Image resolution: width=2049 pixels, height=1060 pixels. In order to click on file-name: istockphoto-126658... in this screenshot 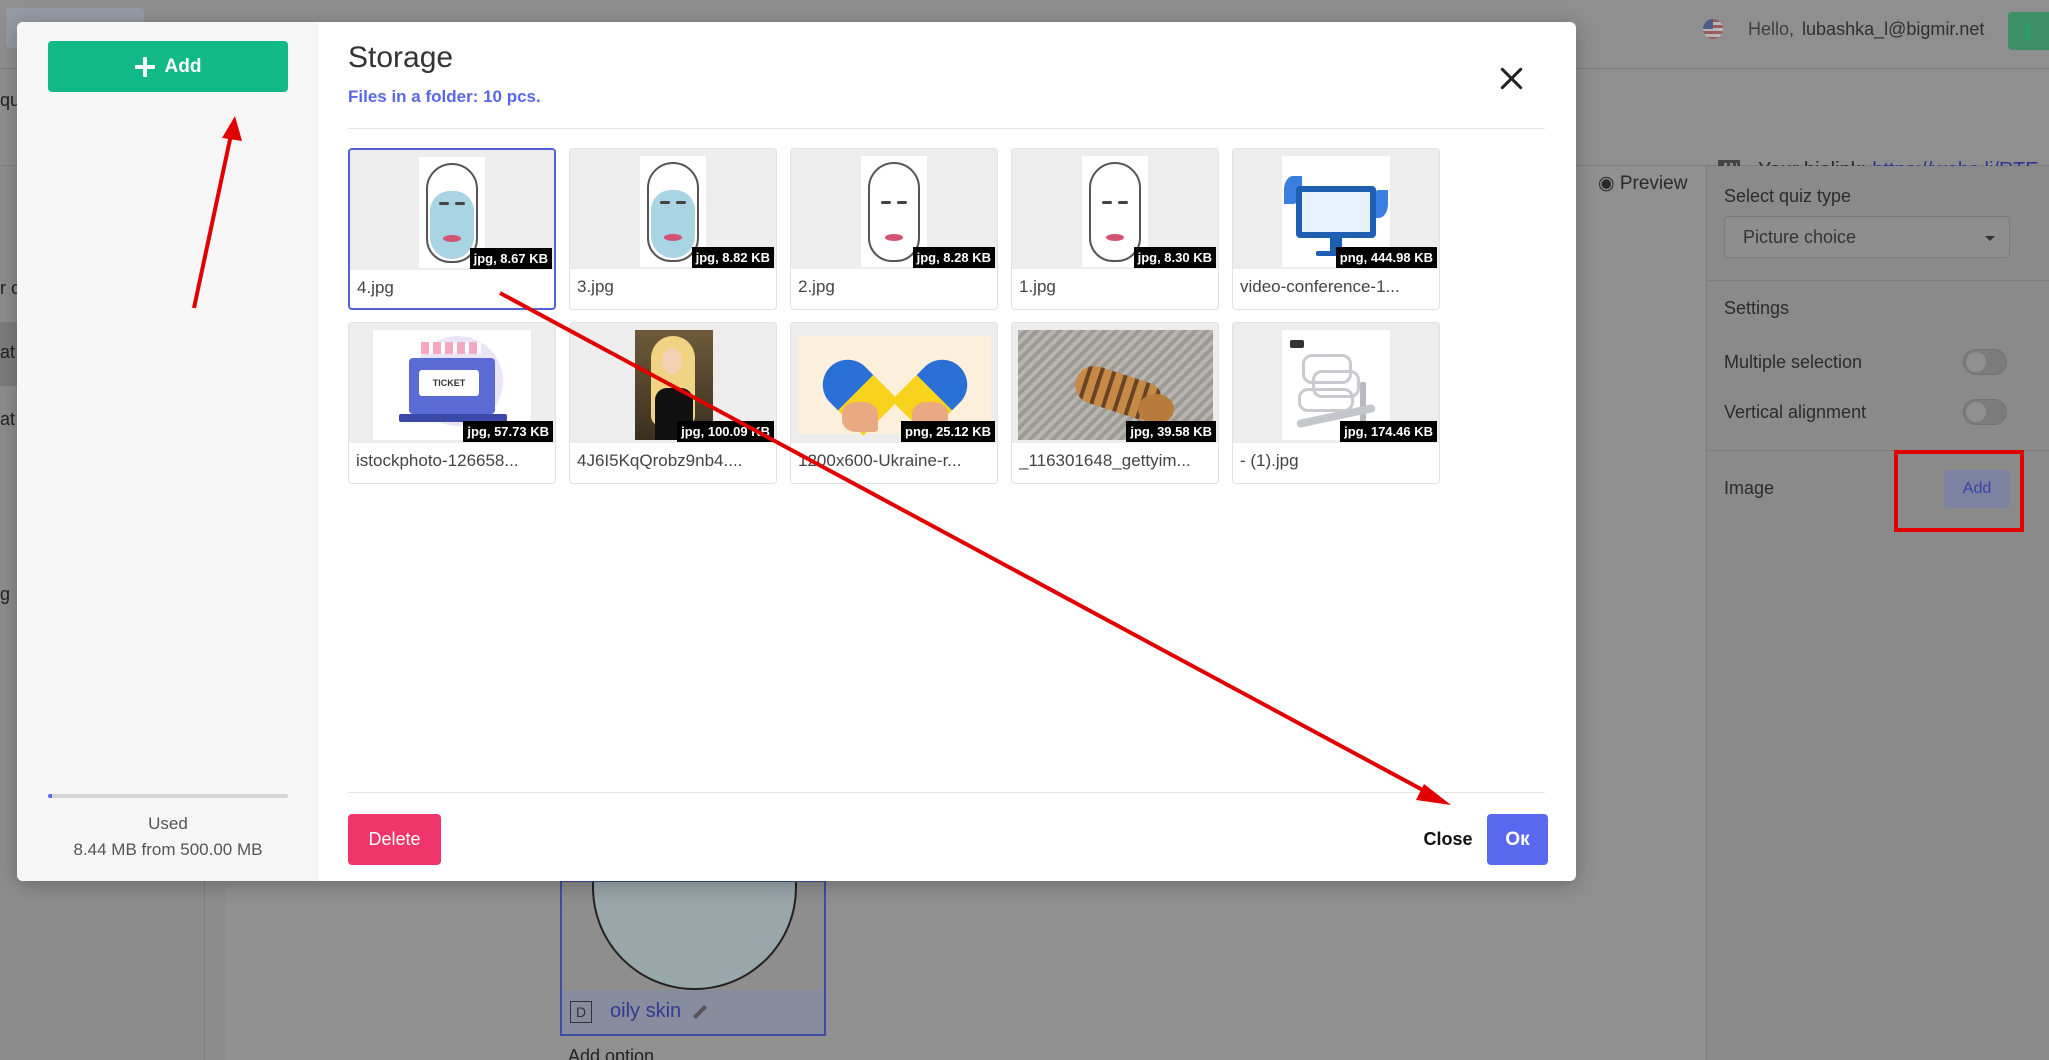, I will do `click(437, 460)`.